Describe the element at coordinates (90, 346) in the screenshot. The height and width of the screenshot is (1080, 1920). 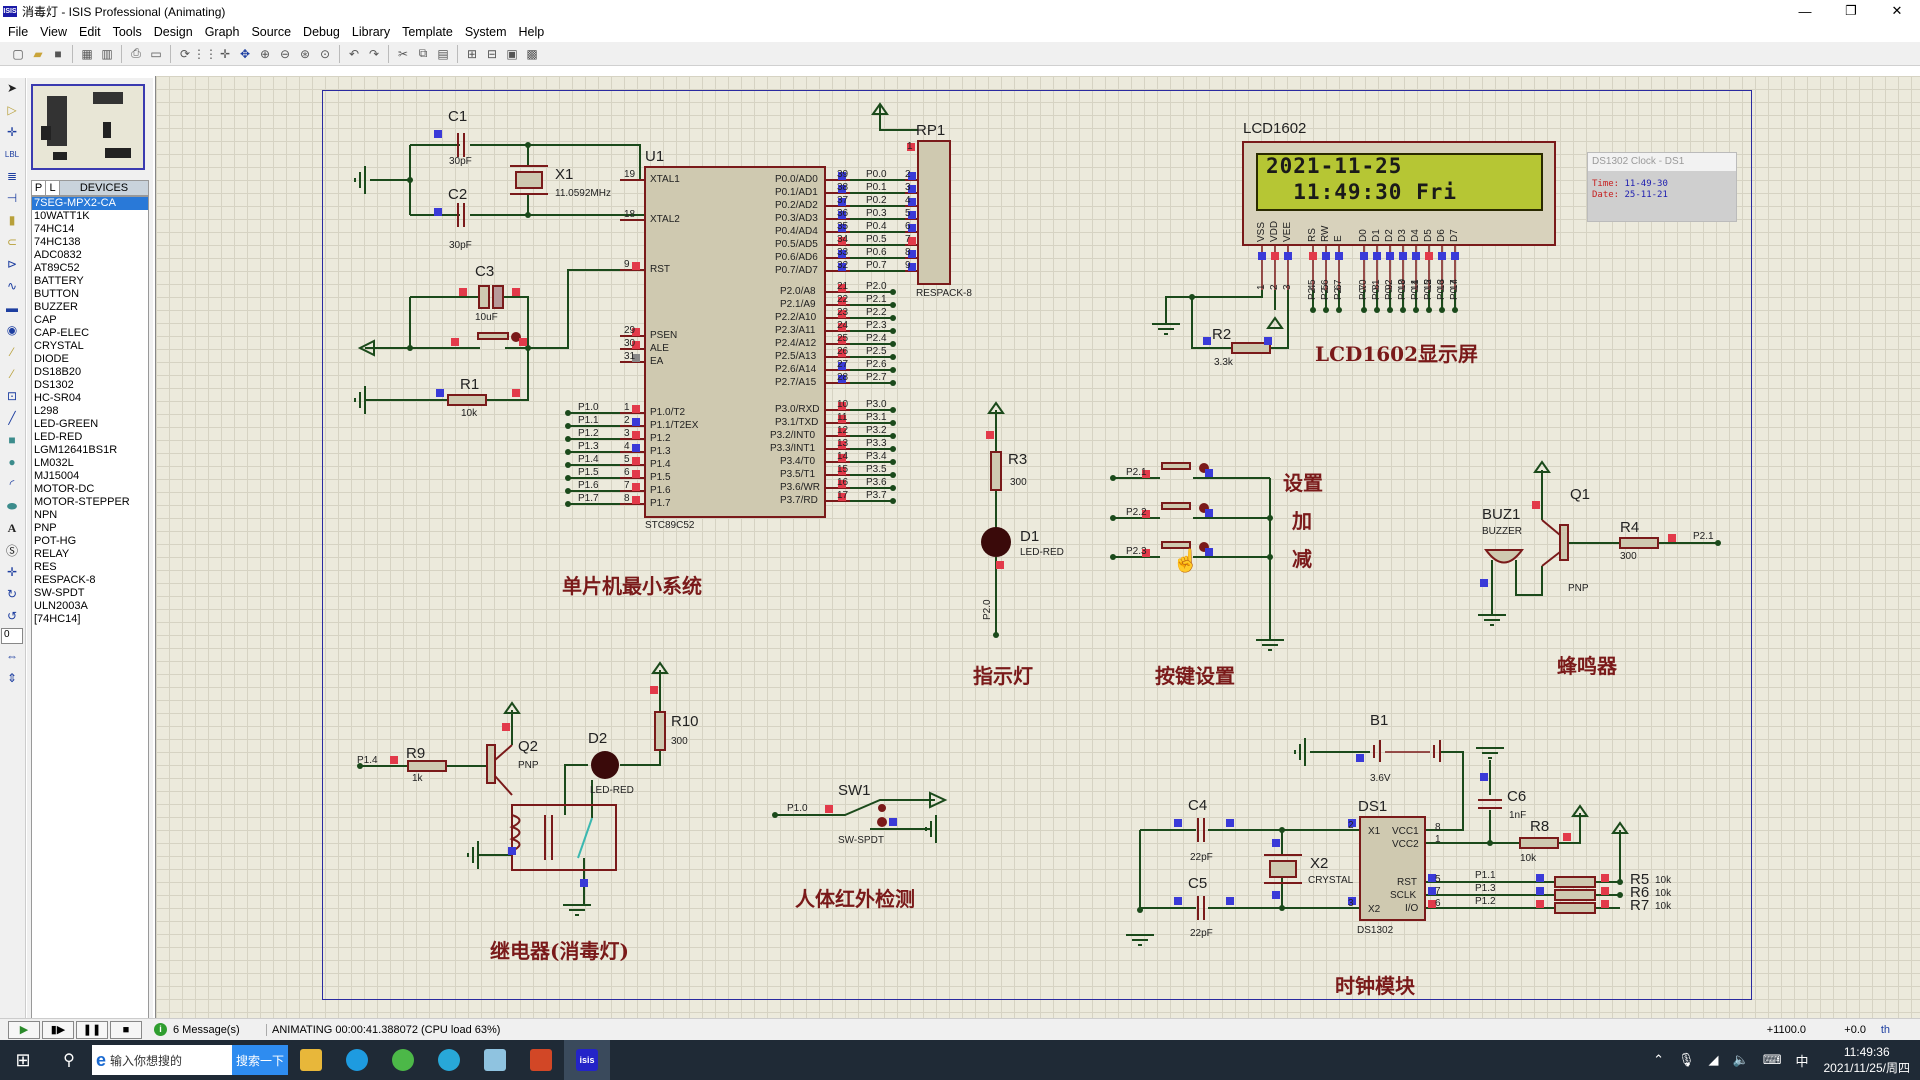
I see `device-list-item: CRYSTAL` at that location.